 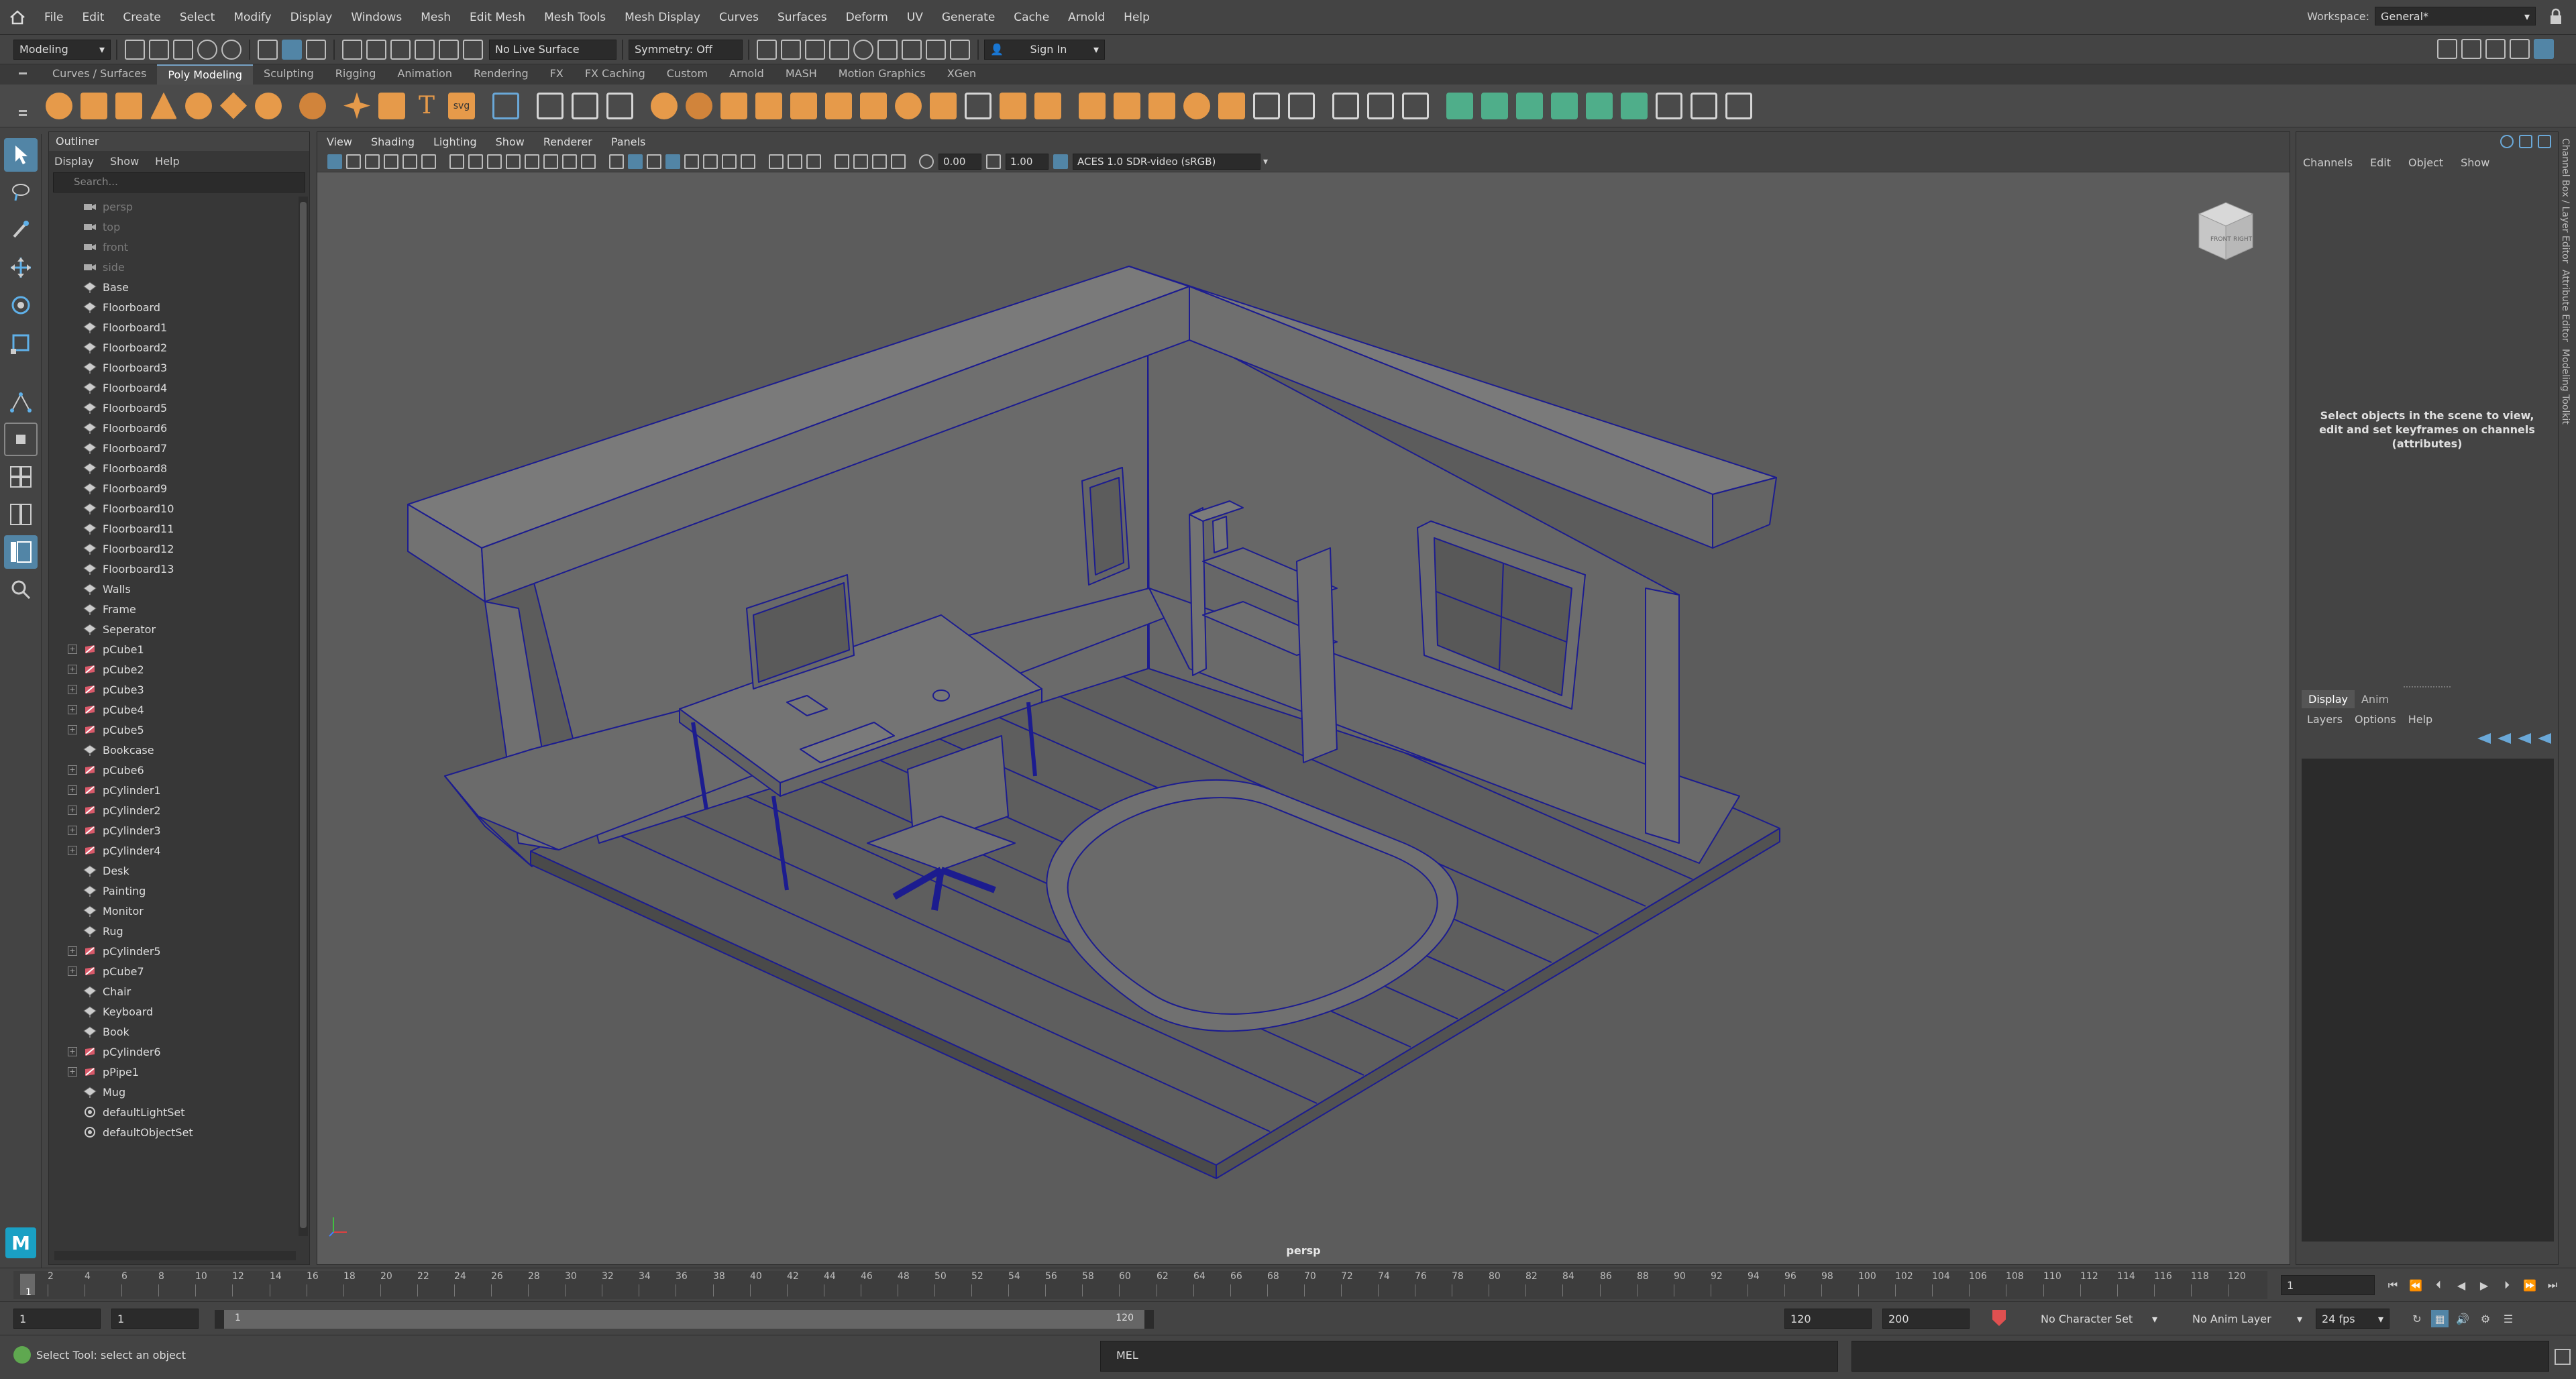 I want to click on menu-display: Display, so click(x=311, y=17).